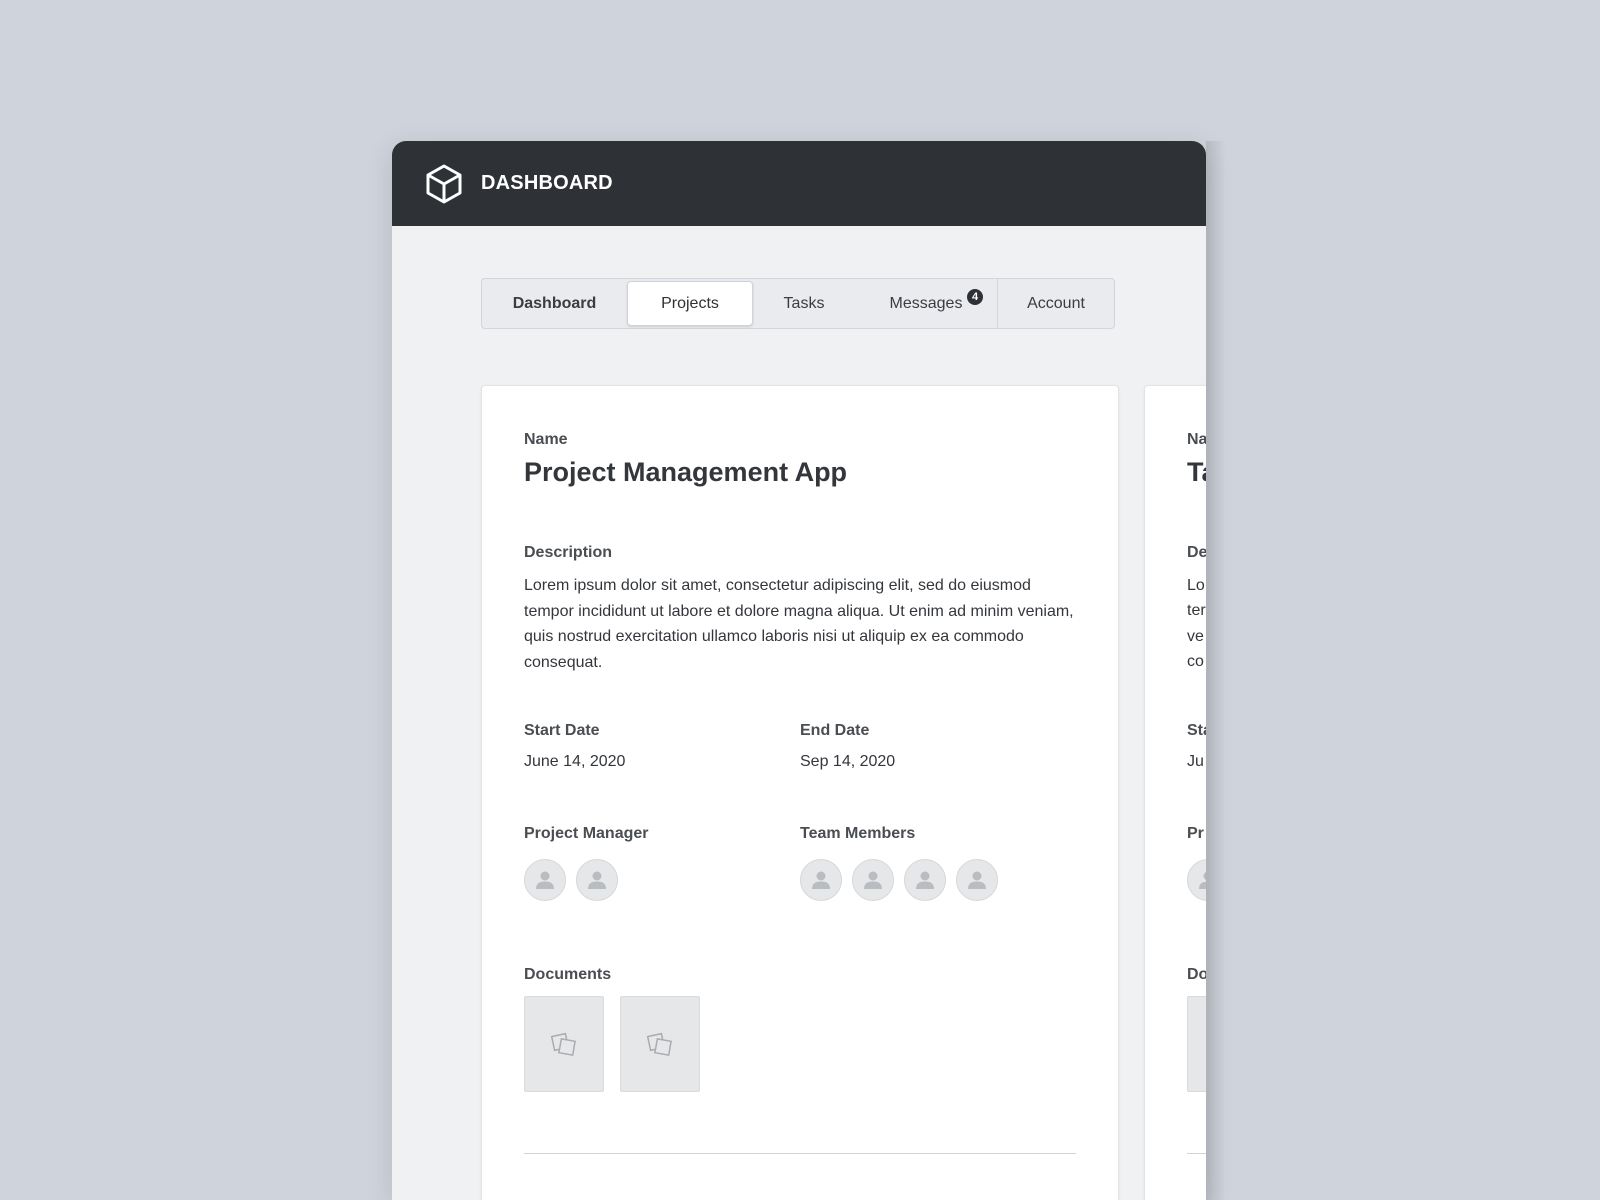 The width and height of the screenshot is (1600, 1200). I want to click on tab-messages: Messages 4, so click(926, 303).